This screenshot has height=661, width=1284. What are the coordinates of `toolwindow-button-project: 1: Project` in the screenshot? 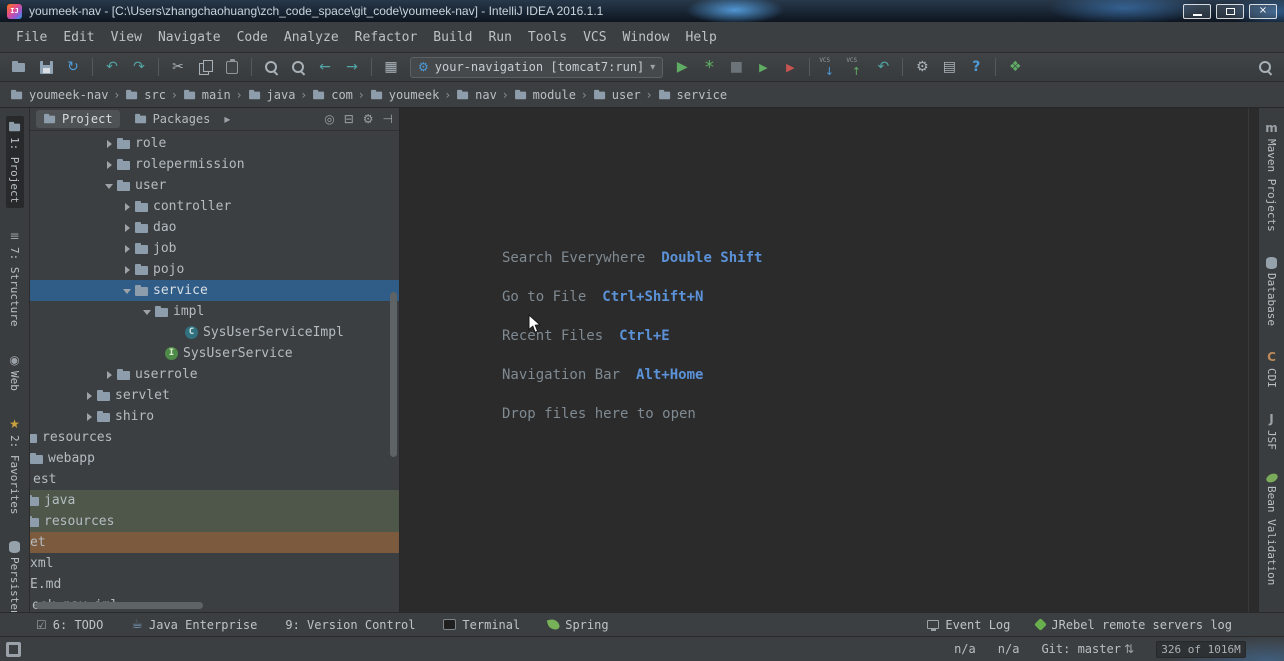 It's located at (14, 162).